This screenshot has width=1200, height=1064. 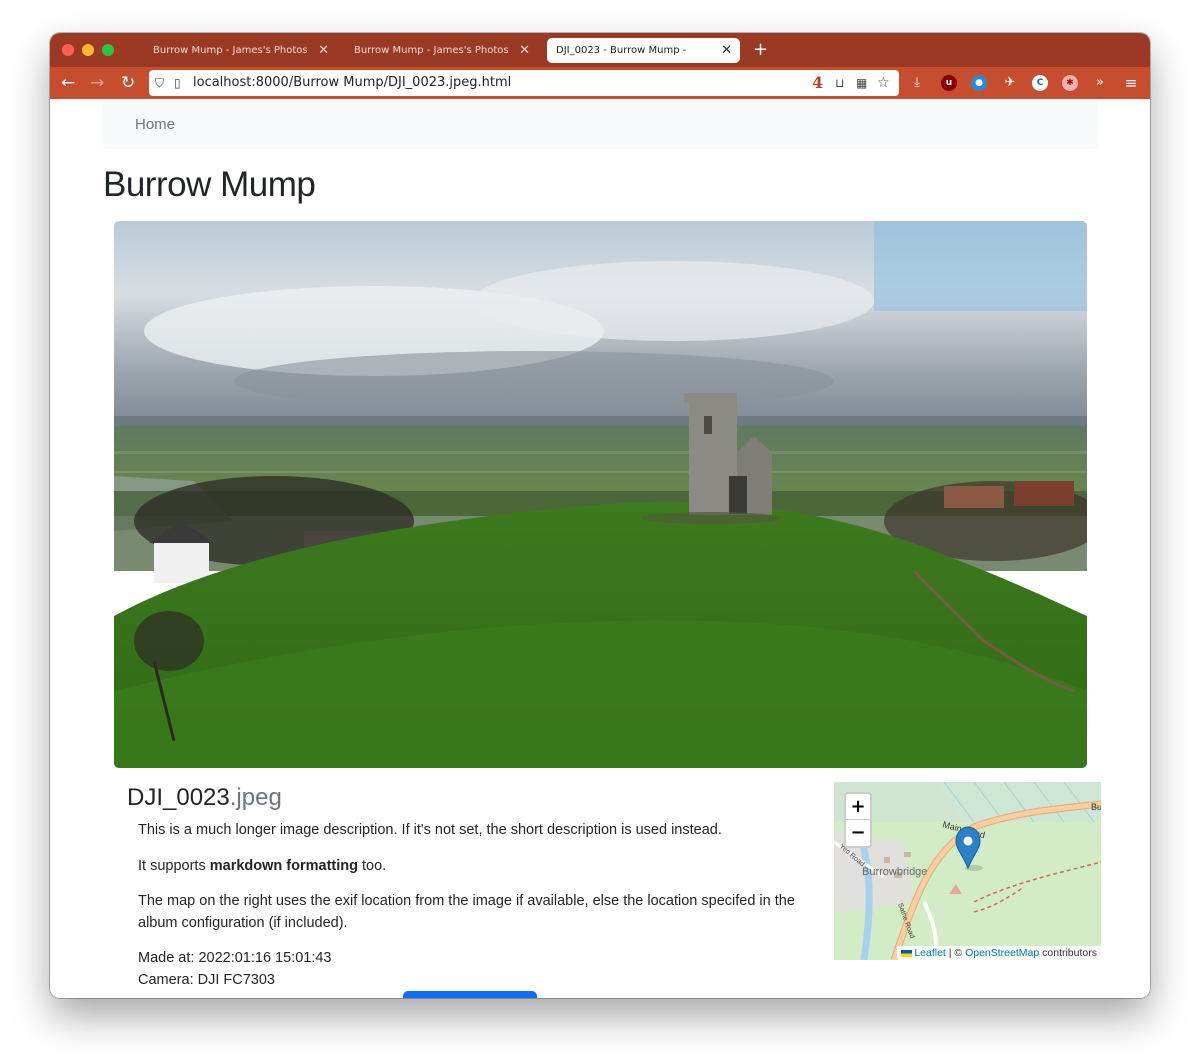 I want to click on attribution-tail: contributors, so click(x=1068, y=953).